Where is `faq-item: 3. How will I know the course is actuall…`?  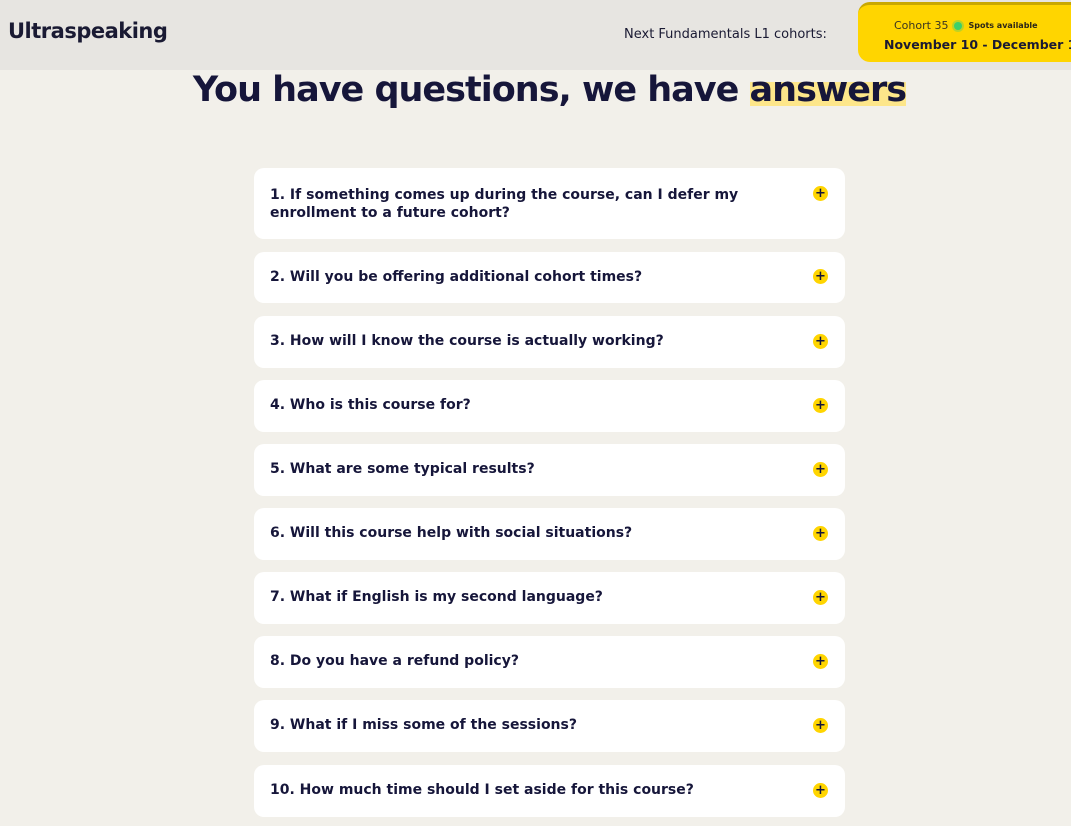 faq-item: 3. How will I know the course is actuall… is located at coordinates (549, 342).